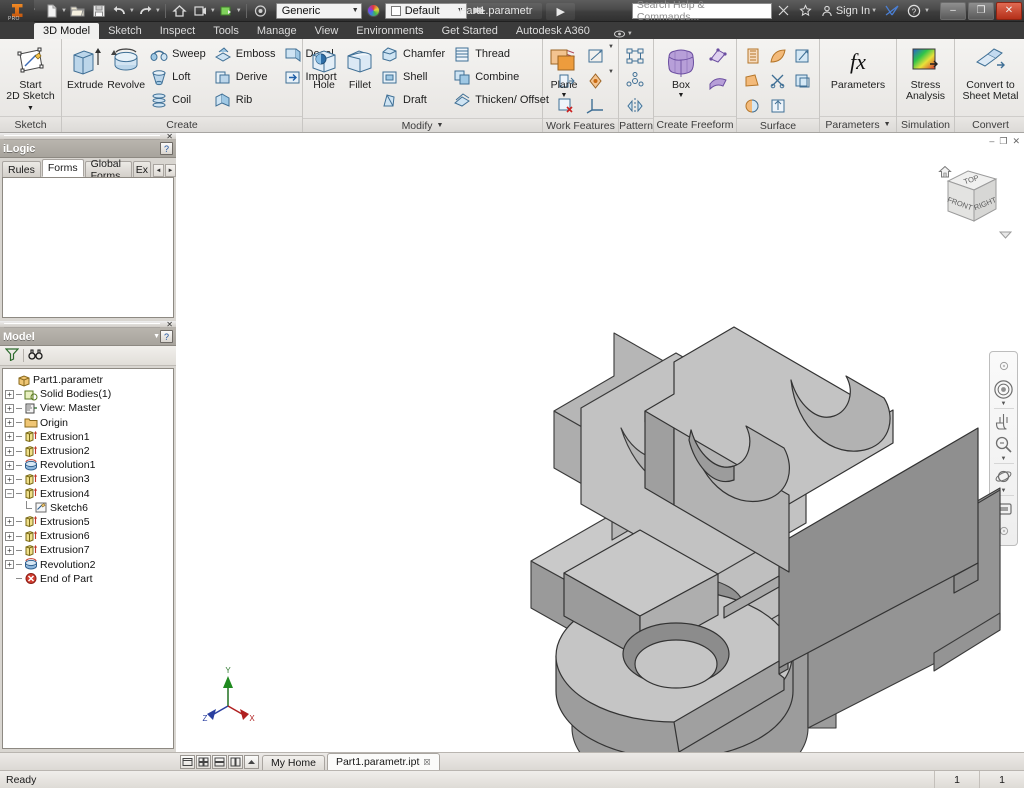  I want to click on redo-caret-icon: ▼, so click(158, 11).